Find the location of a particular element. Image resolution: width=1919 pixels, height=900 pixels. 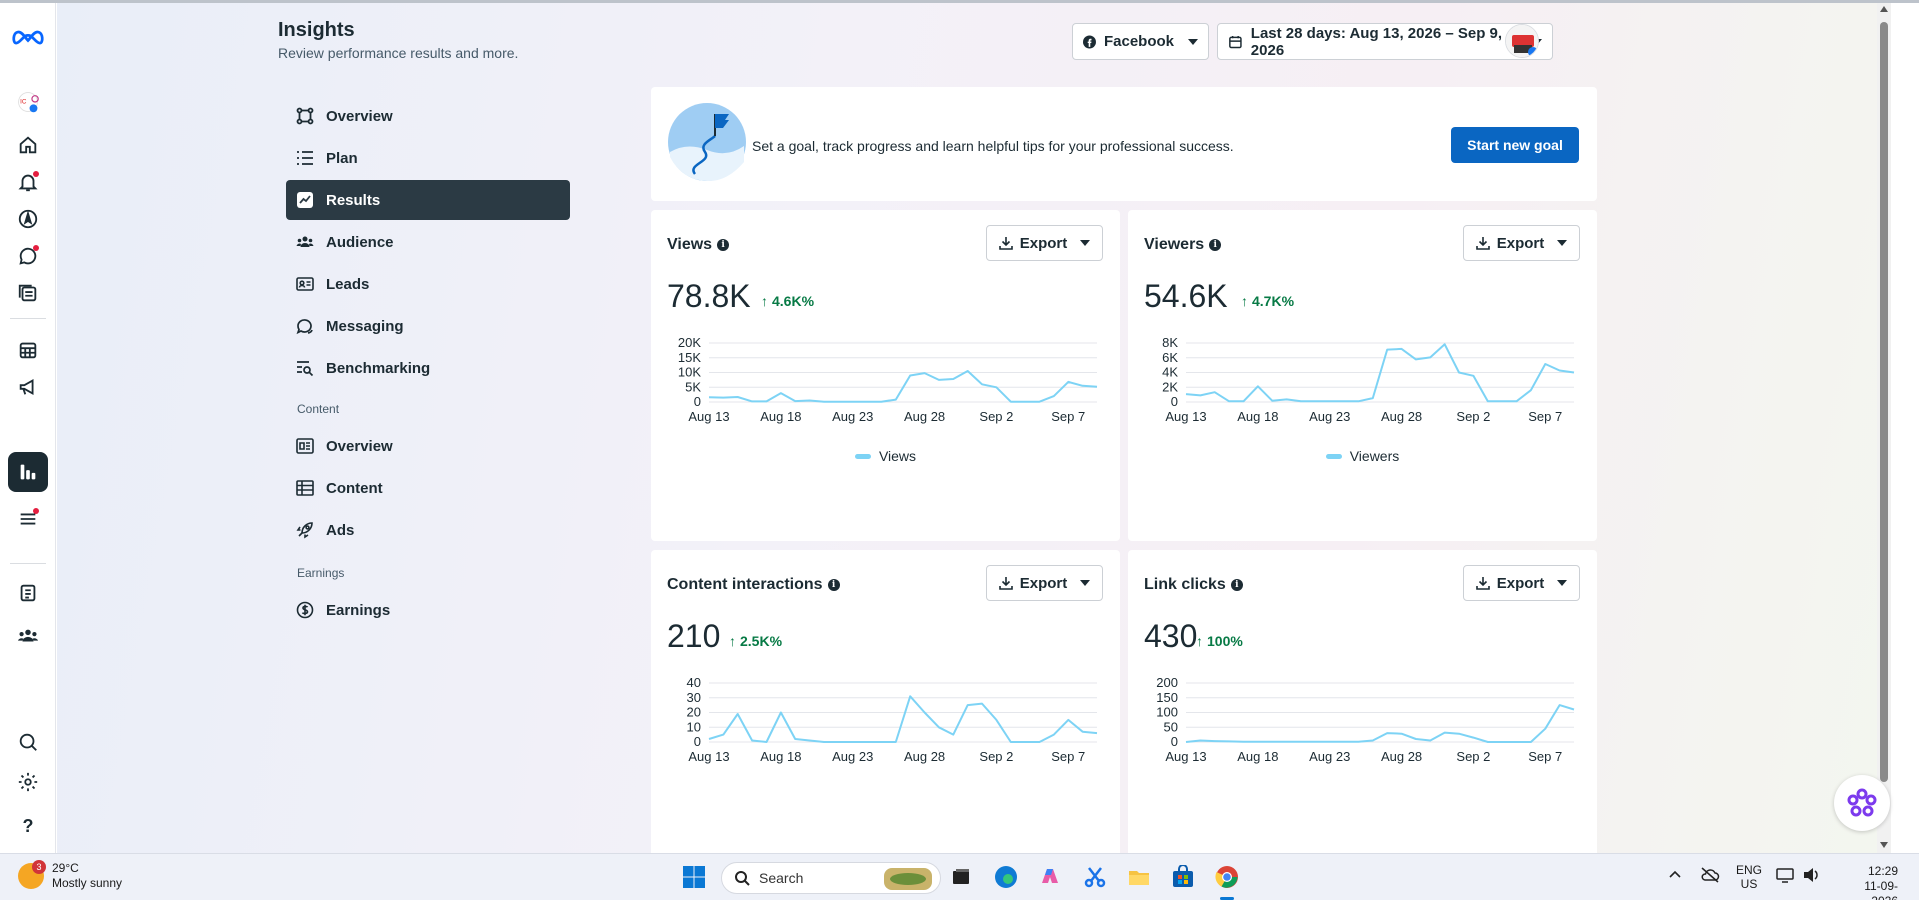

task-view-icon is located at coordinates (961, 877).